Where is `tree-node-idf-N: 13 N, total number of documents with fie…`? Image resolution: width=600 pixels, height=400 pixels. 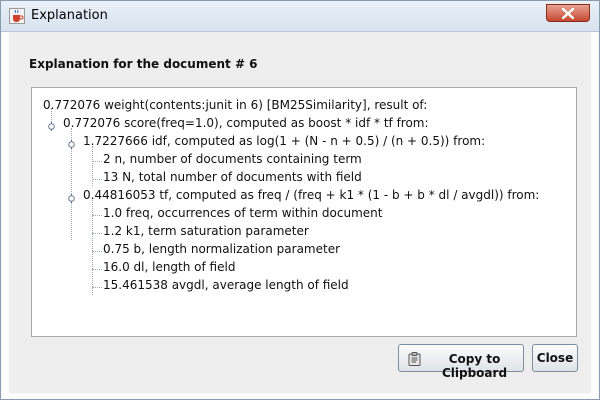 tree-node-idf-N: 13 N, total number of documents with fie… is located at coordinates (232, 177).